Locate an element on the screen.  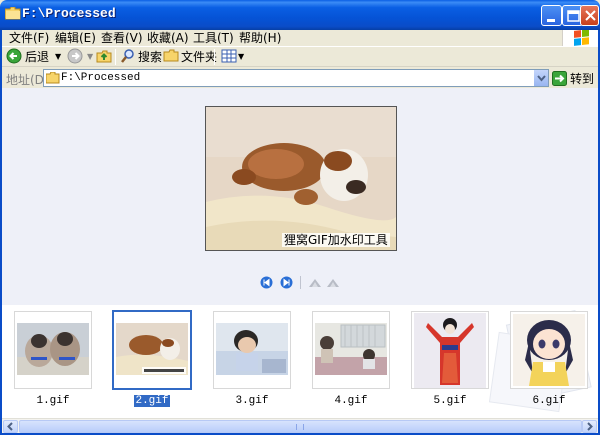
puppy-image is located at coordinates (301, 178).